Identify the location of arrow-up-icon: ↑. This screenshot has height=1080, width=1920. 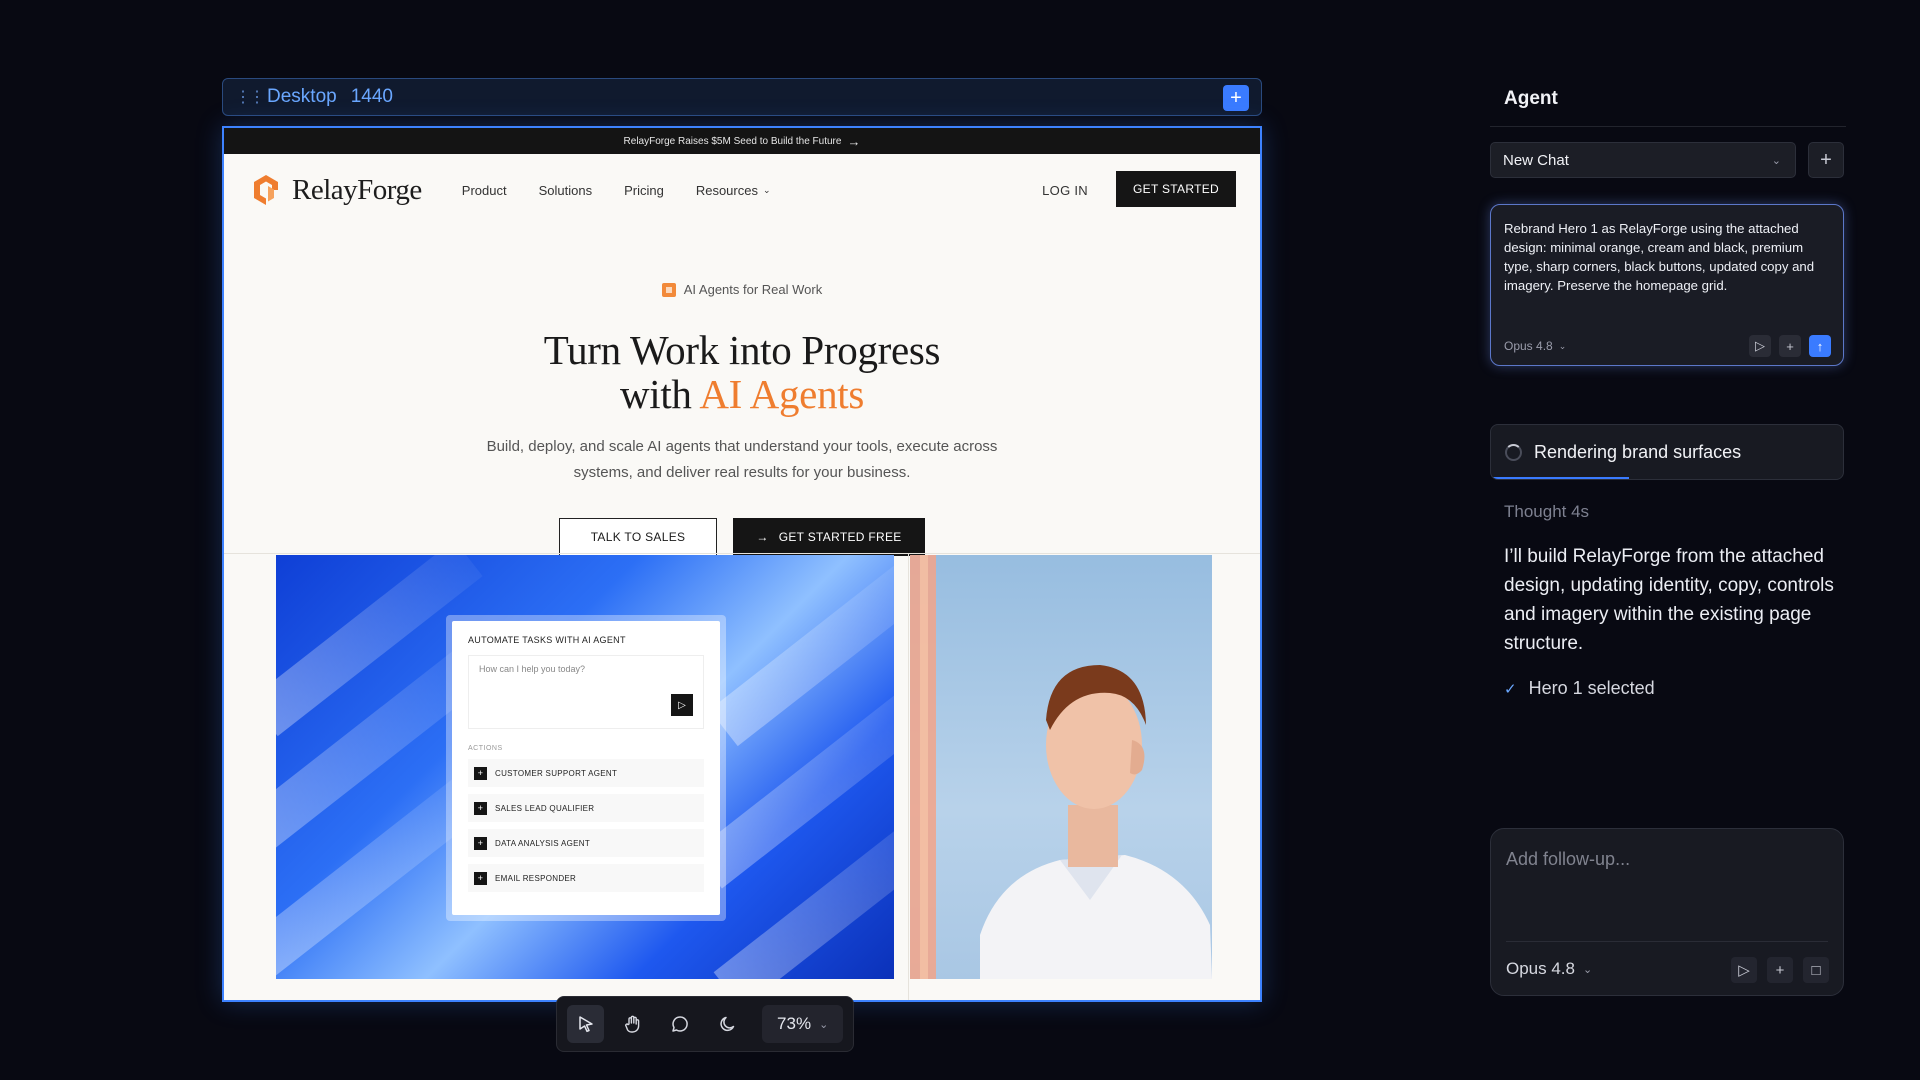
(1820, 346).